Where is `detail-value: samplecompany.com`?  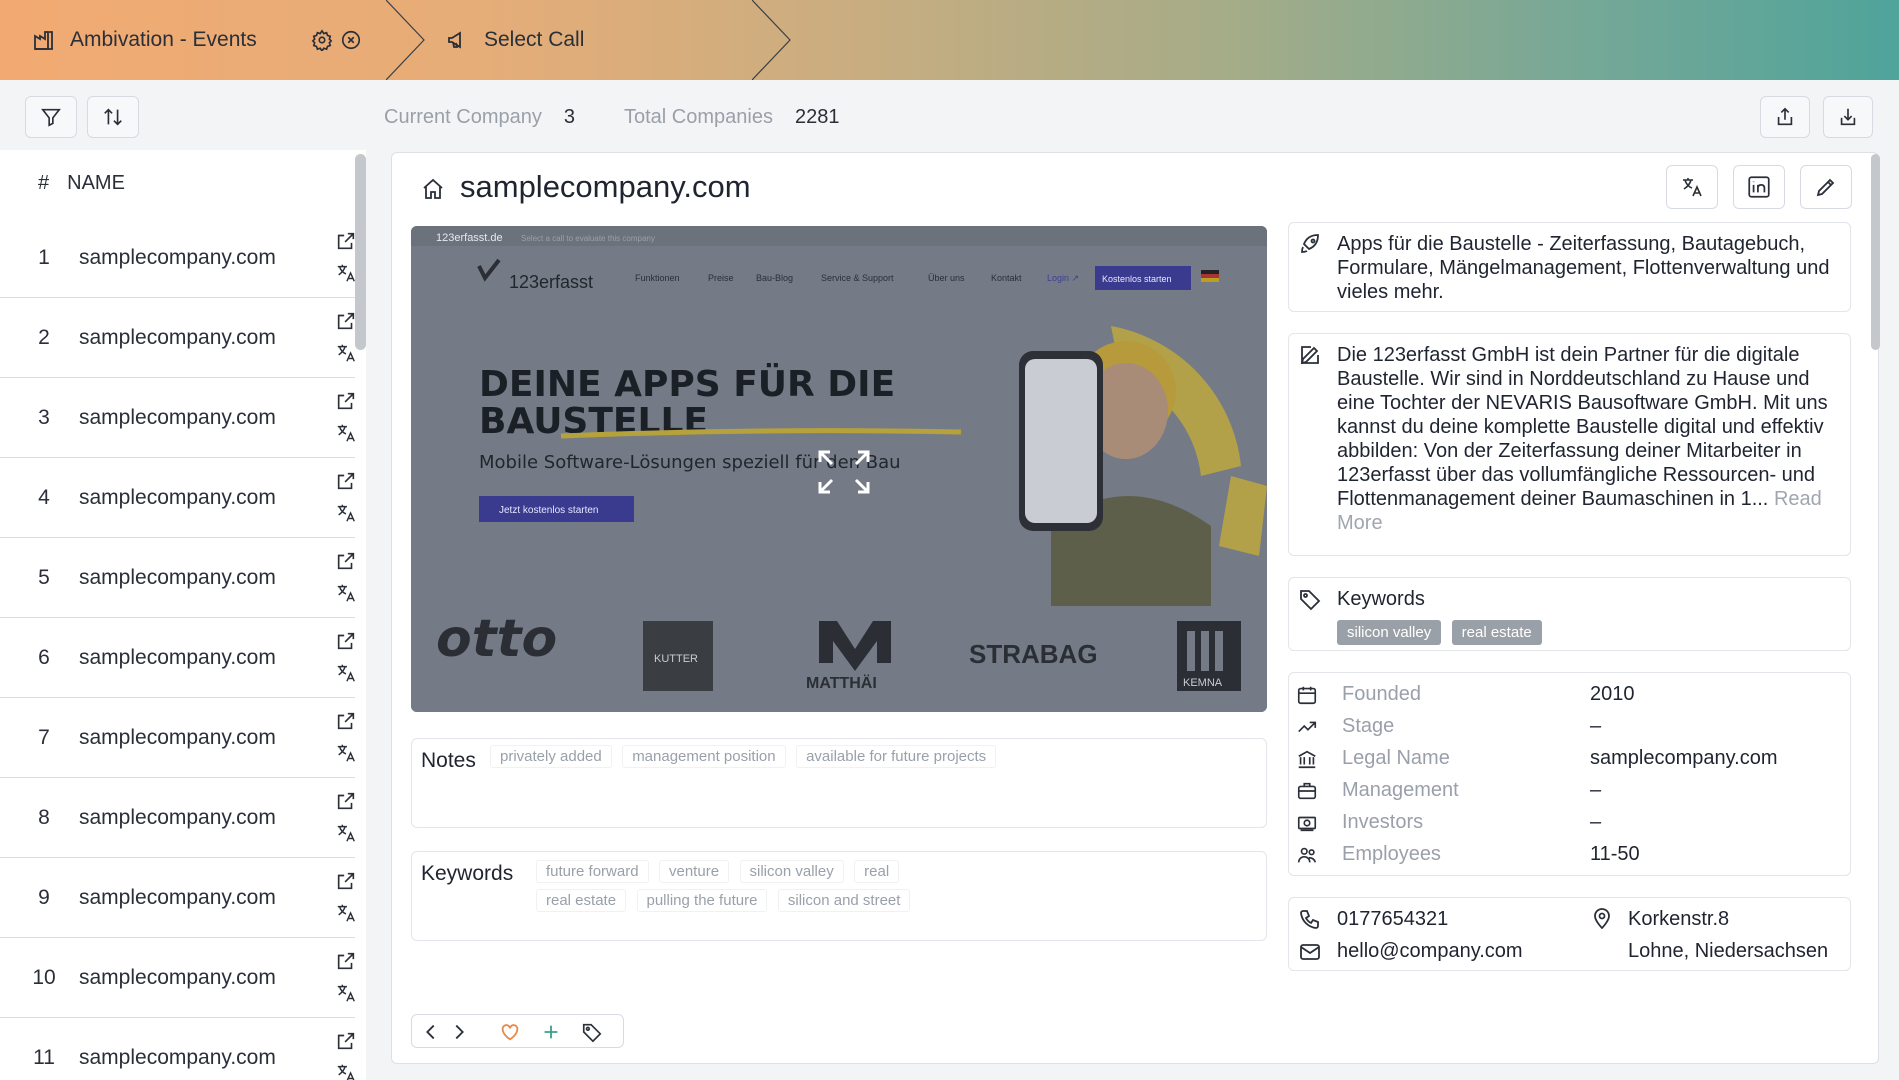
detail-value: samplecompany.com is located at coordinates (1684, 758).